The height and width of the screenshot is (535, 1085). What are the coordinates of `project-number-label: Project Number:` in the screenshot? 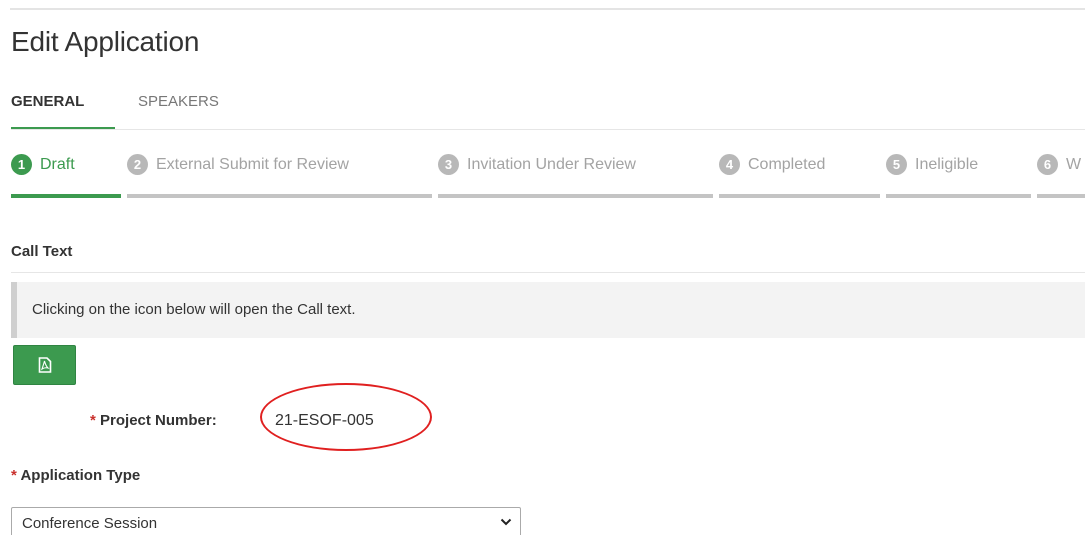 It's located at (158, 420).